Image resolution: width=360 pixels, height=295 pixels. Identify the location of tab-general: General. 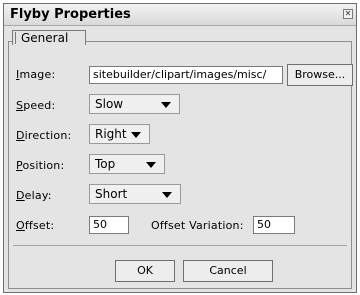
(49, 37).